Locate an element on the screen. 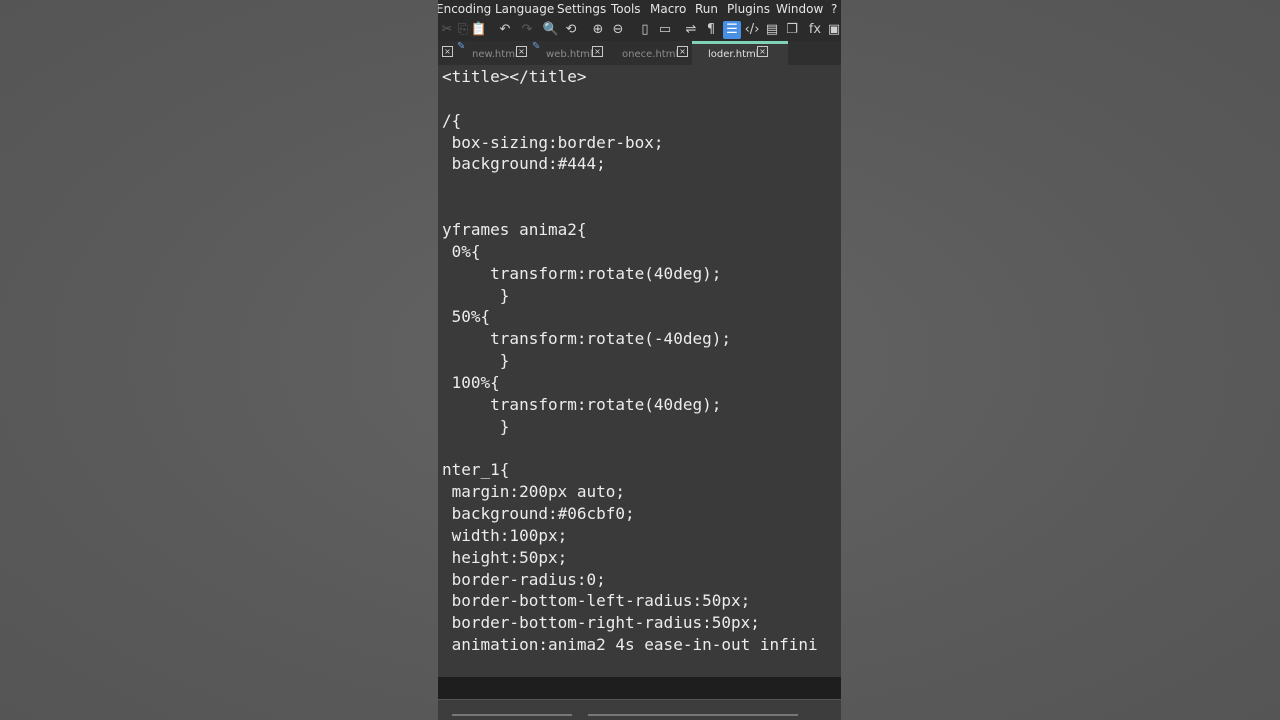 The image size is (1280, 720). toolbar: ✂ ⎘ 📋 ↶ ↷ 🔍 ⟲ ⊕ ⊖ ▯ ▭ ⇌ ¶ ☰ ‹/› ▤ ❐ fx ▣ is located at coordinates (639, 30).